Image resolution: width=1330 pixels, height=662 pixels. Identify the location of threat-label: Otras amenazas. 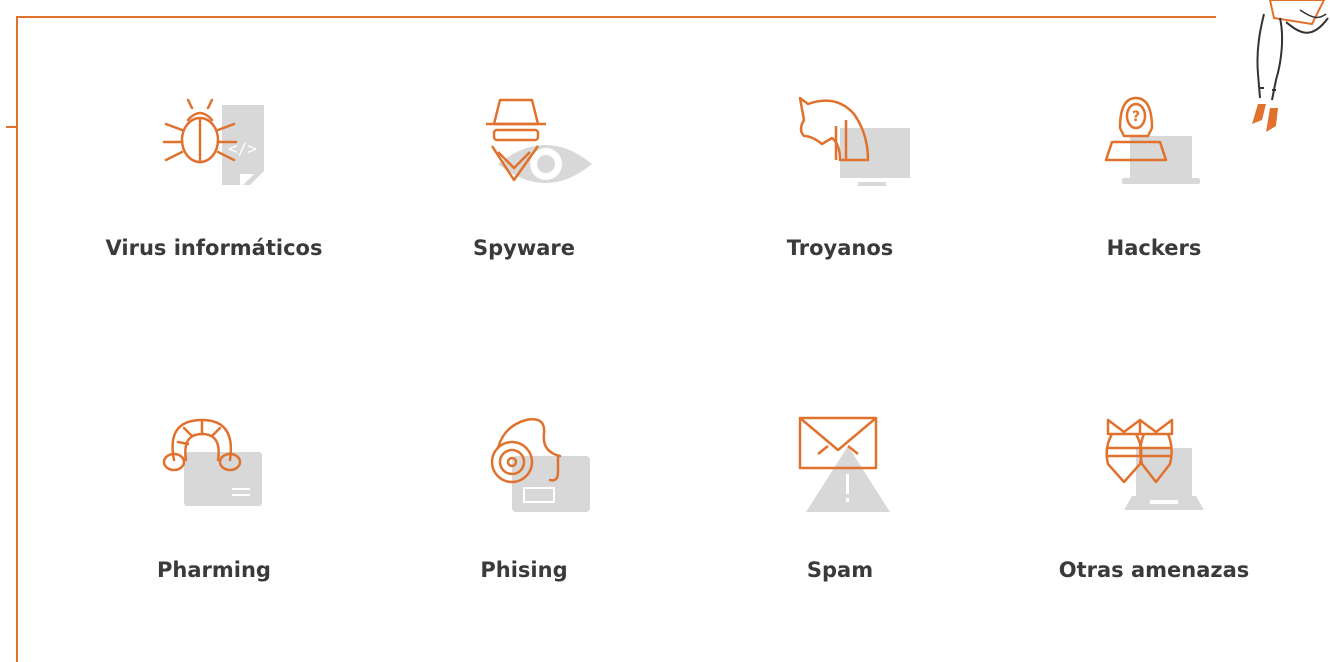
(1154, 570).